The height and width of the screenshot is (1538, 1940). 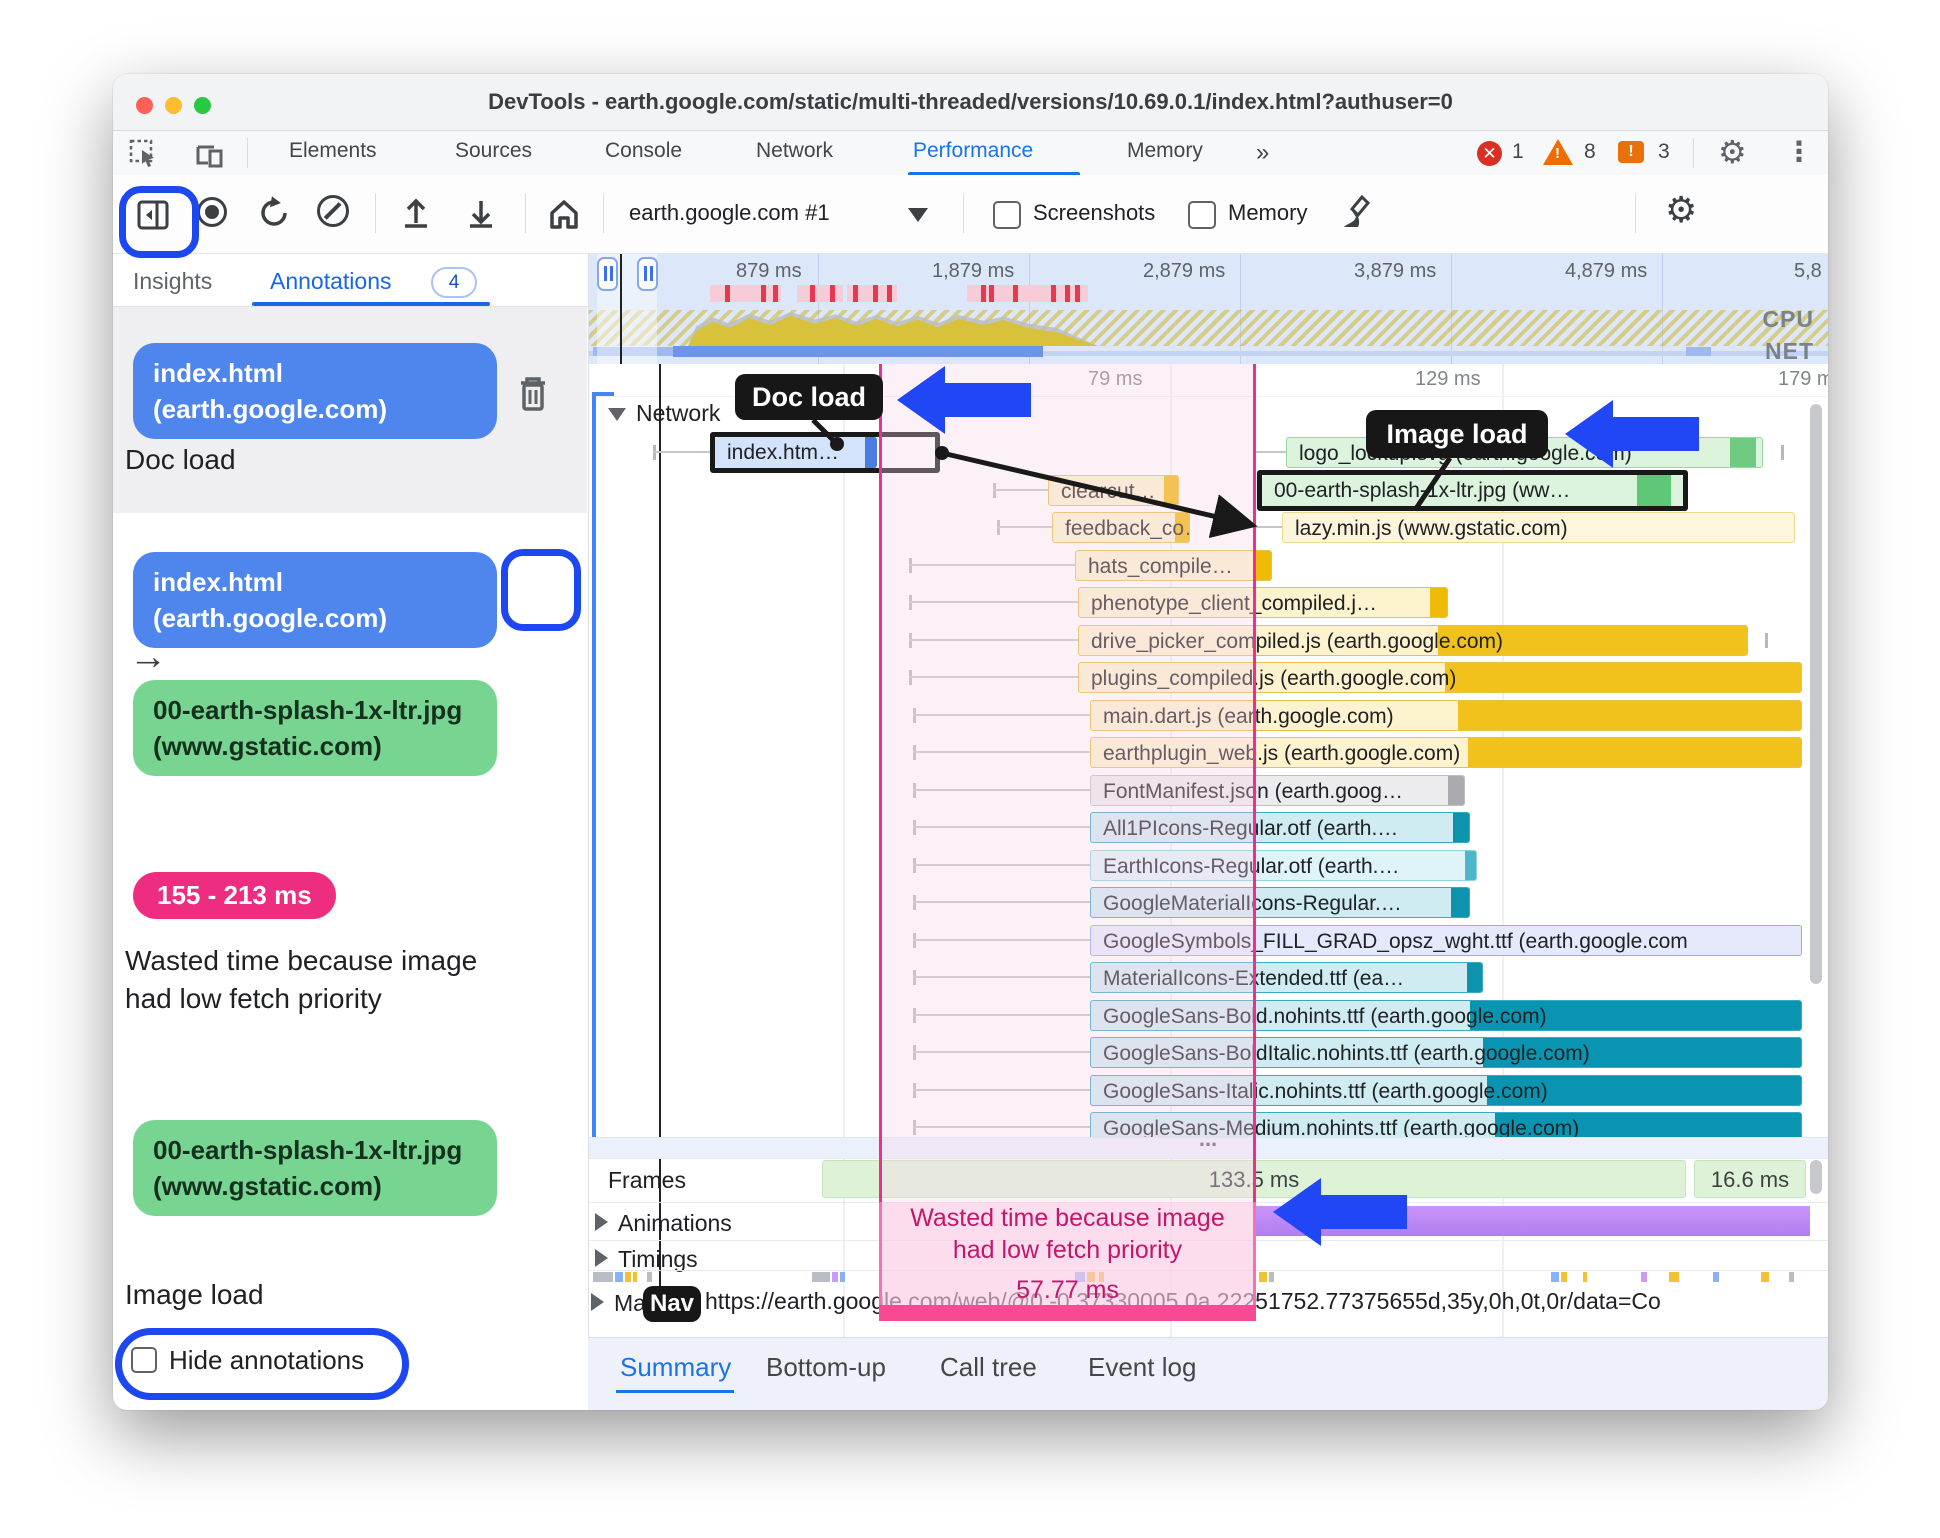 What do you see at coordinates (1664, 151) in the screenshot?
I see `issues-count: 3` at bounding box center [1664, 151].